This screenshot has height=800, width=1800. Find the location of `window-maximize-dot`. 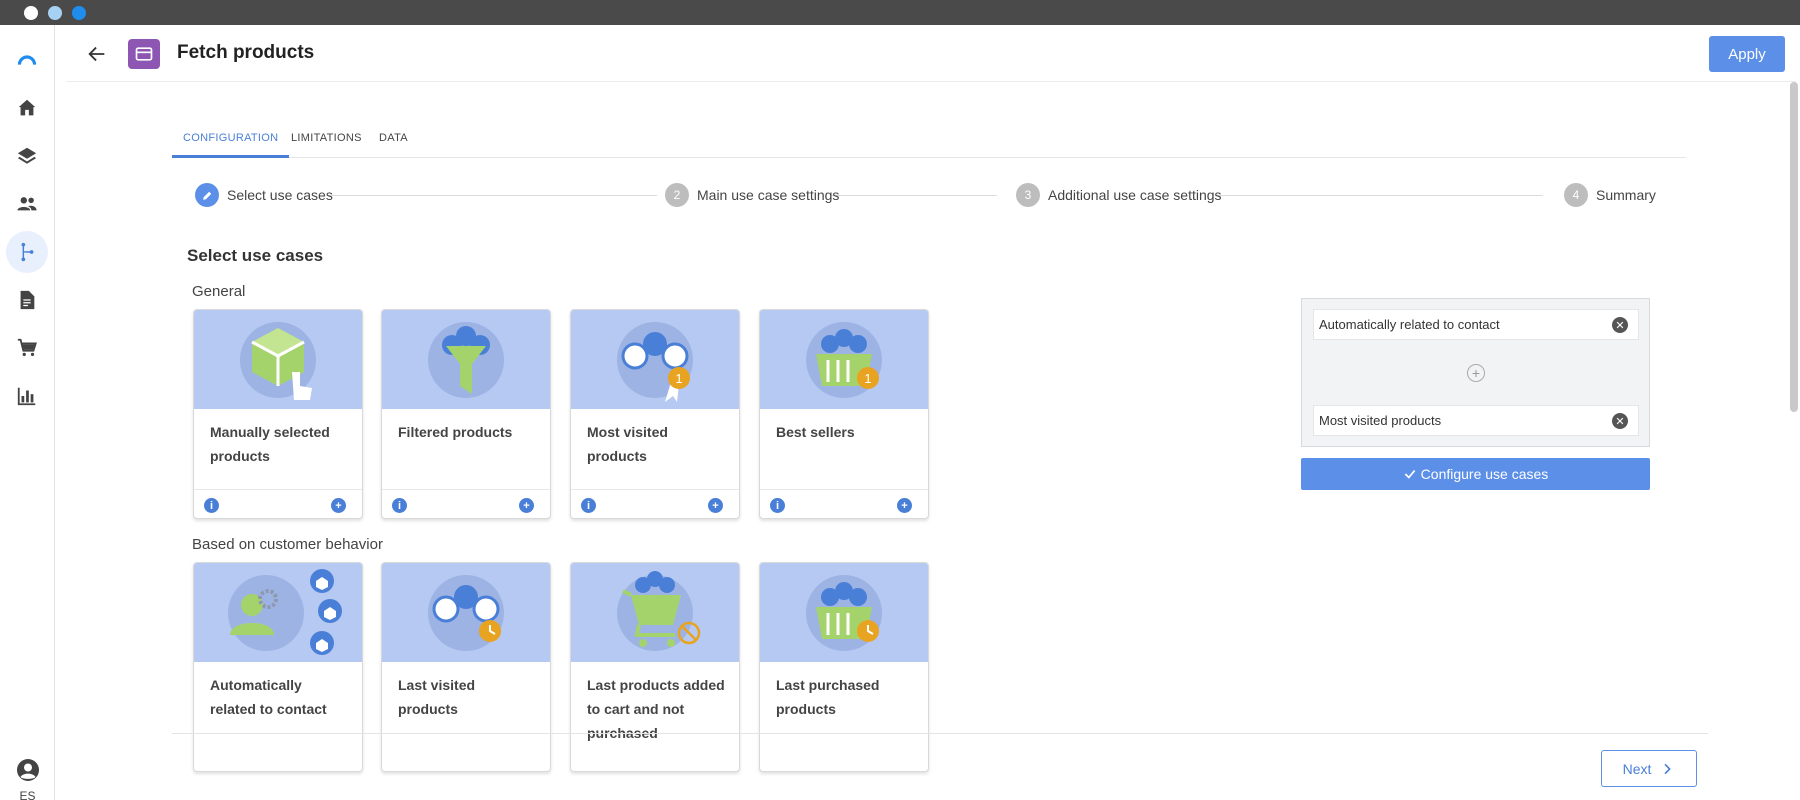

window-maximize-dot is located at coordinates (79, 13).